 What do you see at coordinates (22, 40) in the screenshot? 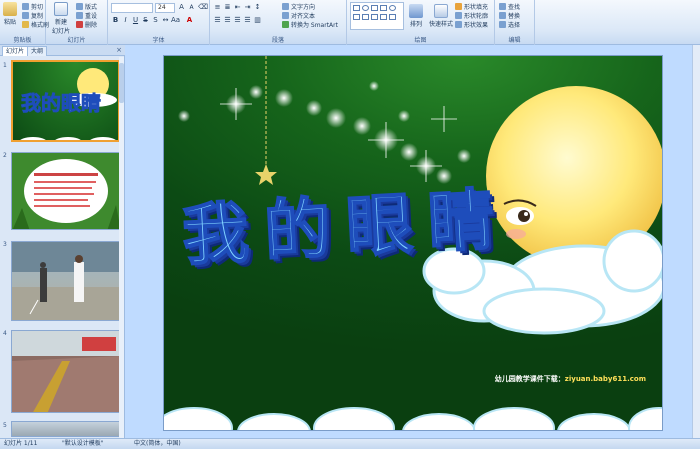
I see `group-label-clipboard: 剪贴板` at bounding box center [22, 40].